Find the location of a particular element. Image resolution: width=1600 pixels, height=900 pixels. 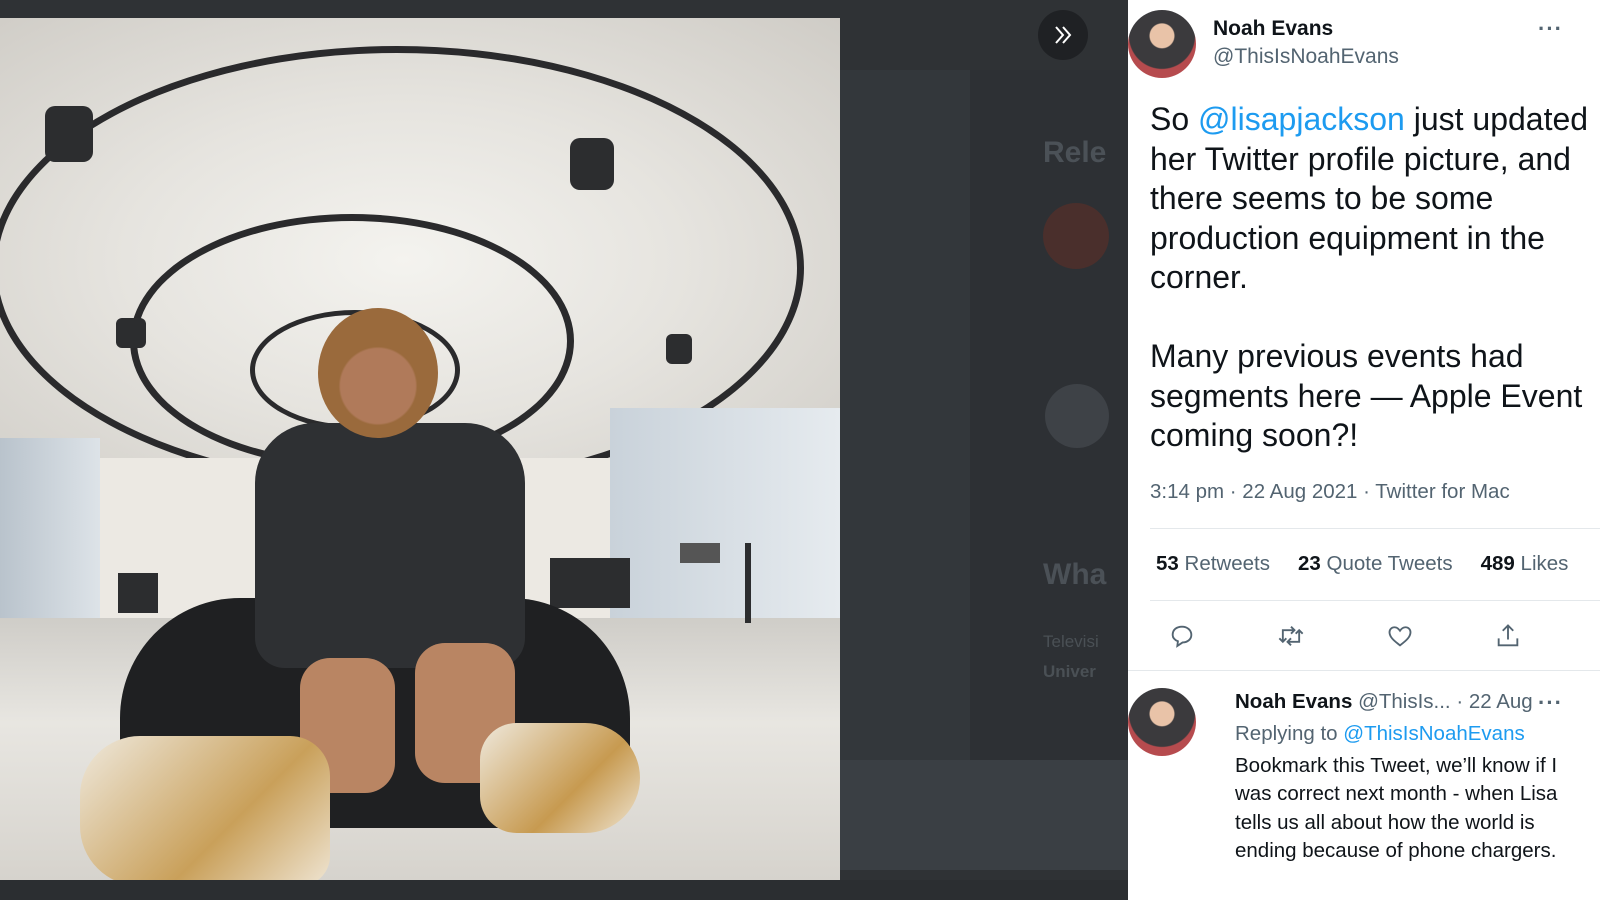

reply-more-options-button: ··· is located at coordinates (1550, 703).